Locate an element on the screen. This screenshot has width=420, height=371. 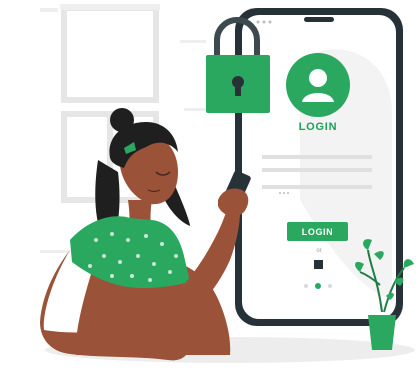
login-button: LOGIN is located at coordinates (317, 231).